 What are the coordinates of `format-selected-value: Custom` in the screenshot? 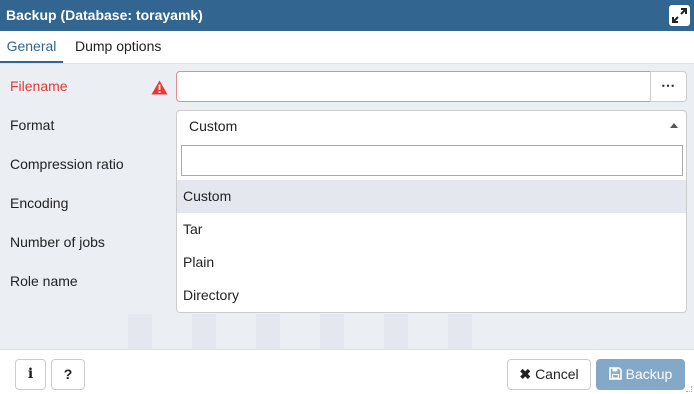 It's located at (213, 126).